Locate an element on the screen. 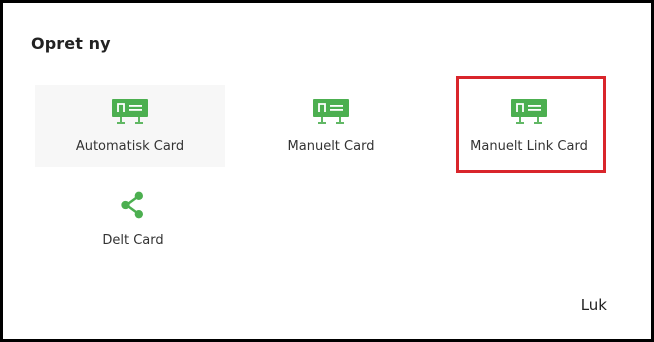 This screenshot has width=654, height=342. share-icon is located at coordinates (132, 205).